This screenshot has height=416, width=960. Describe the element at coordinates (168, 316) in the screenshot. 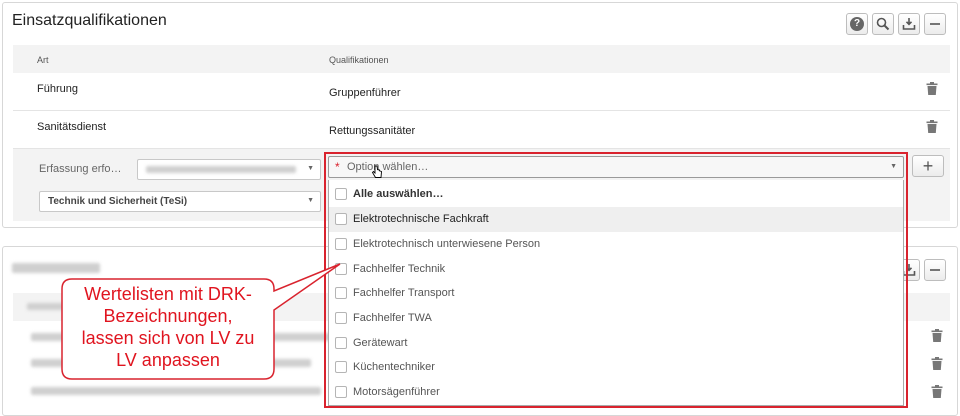

I see `callout-line: Bezeichnungen,` at that location.